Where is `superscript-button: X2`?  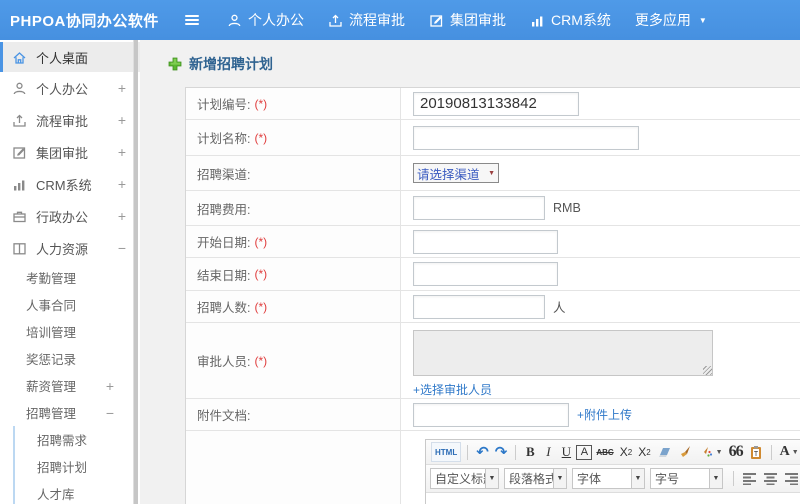
superscript-button: X2 is located at coordinates (626, 452).